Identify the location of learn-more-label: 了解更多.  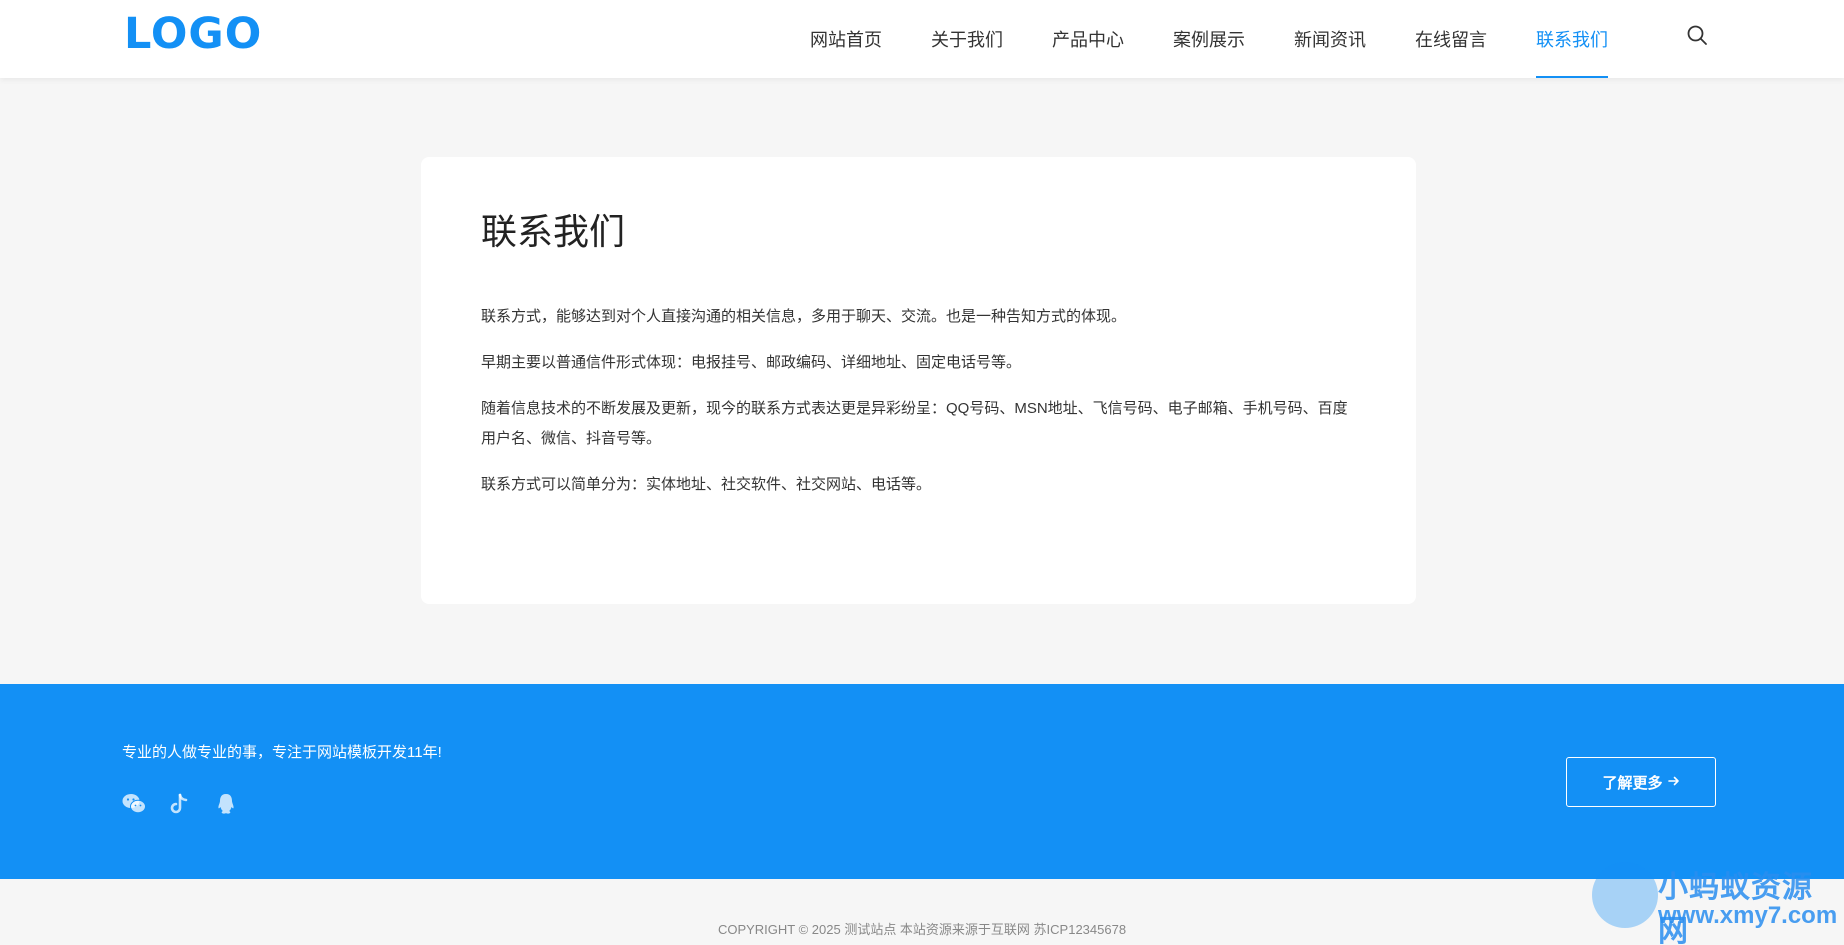
(1632, 783).